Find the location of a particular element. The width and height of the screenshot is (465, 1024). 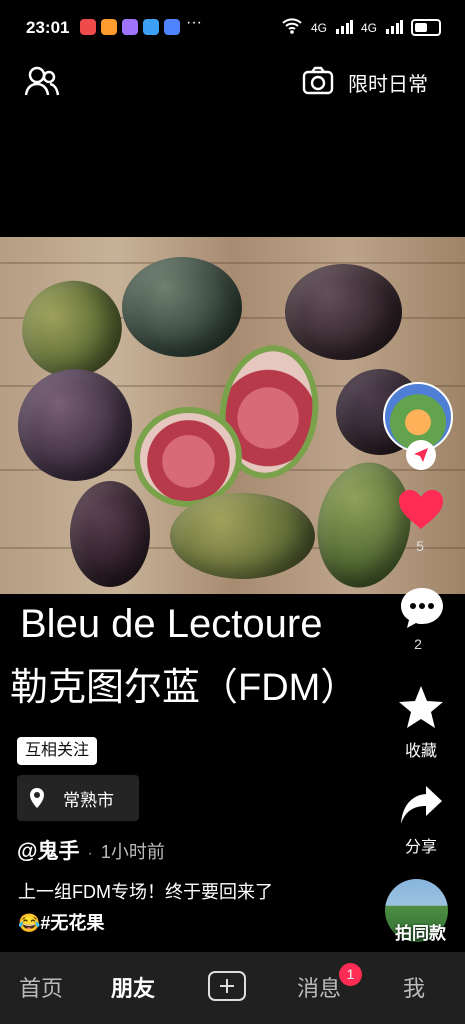

share-label: 分享 is located at coordinates (420, 847).